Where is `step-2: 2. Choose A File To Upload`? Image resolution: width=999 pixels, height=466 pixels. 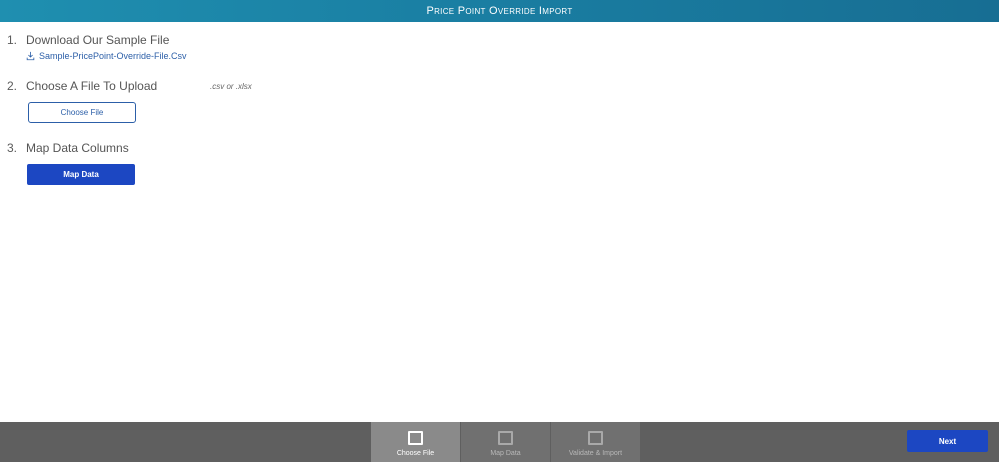
step-2: 2. Choose A File To Upload is located at coordinates (82, 86).